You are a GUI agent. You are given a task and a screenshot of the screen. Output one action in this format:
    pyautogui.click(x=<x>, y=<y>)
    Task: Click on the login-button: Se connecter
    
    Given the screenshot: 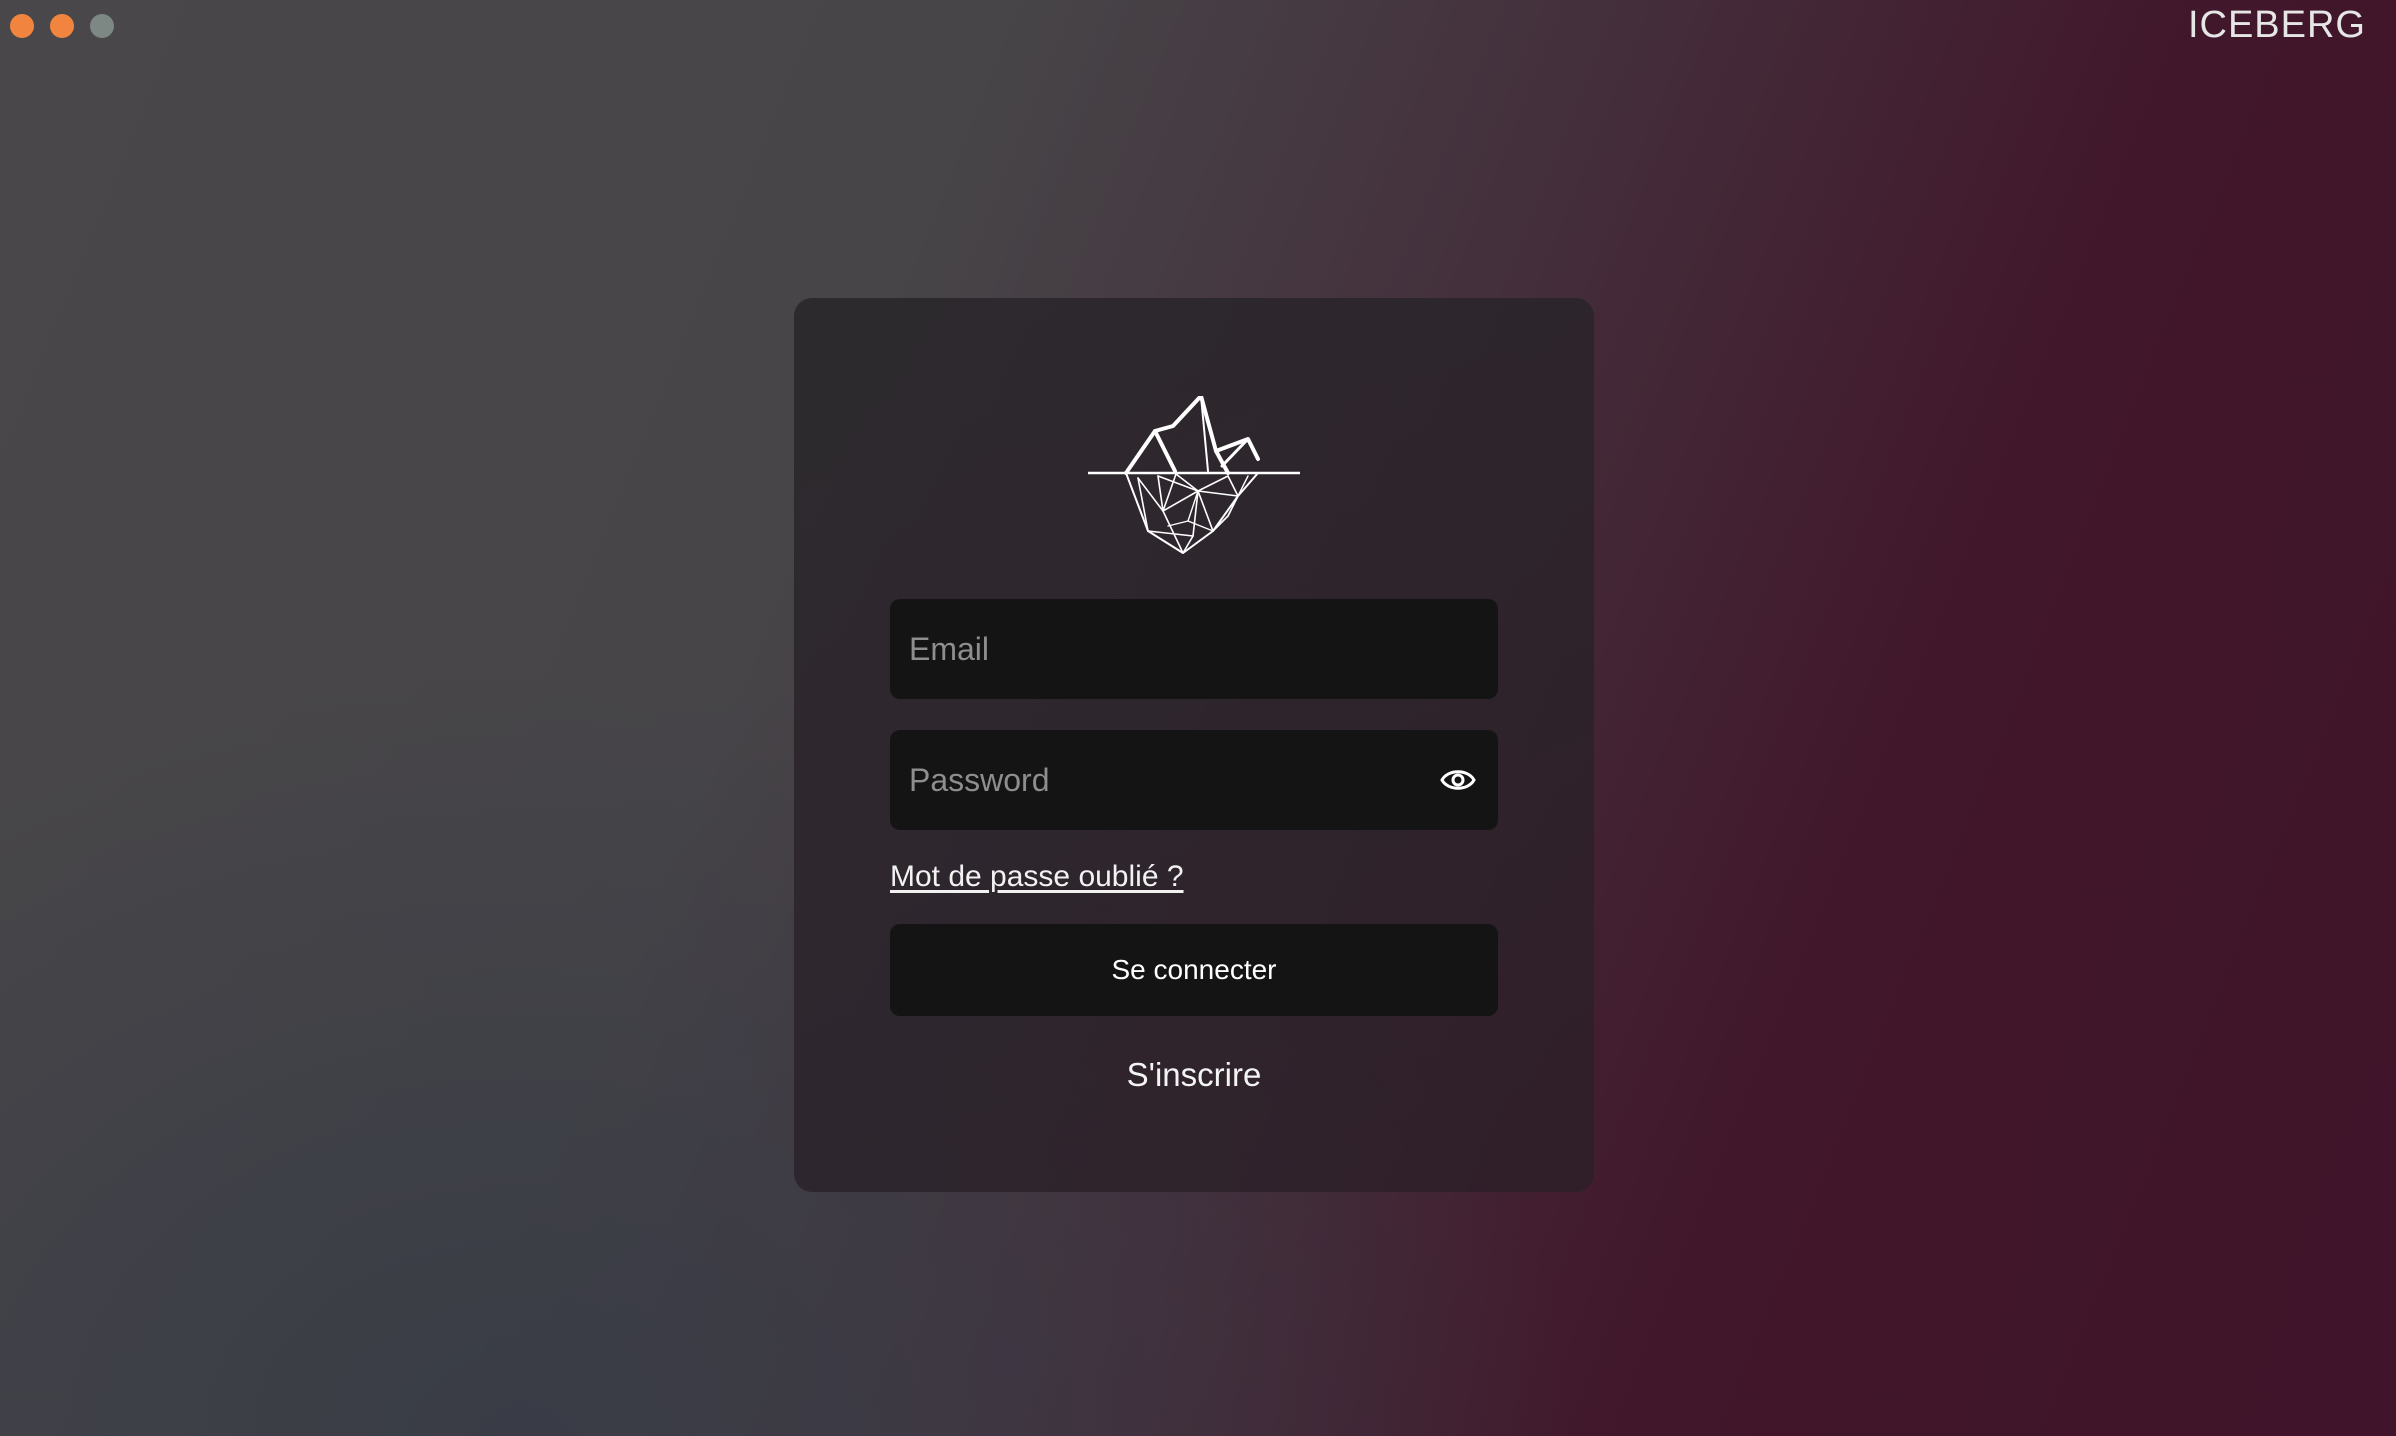 What is the action you would take?
    pyautogui.click(x=1194, y=970)
    